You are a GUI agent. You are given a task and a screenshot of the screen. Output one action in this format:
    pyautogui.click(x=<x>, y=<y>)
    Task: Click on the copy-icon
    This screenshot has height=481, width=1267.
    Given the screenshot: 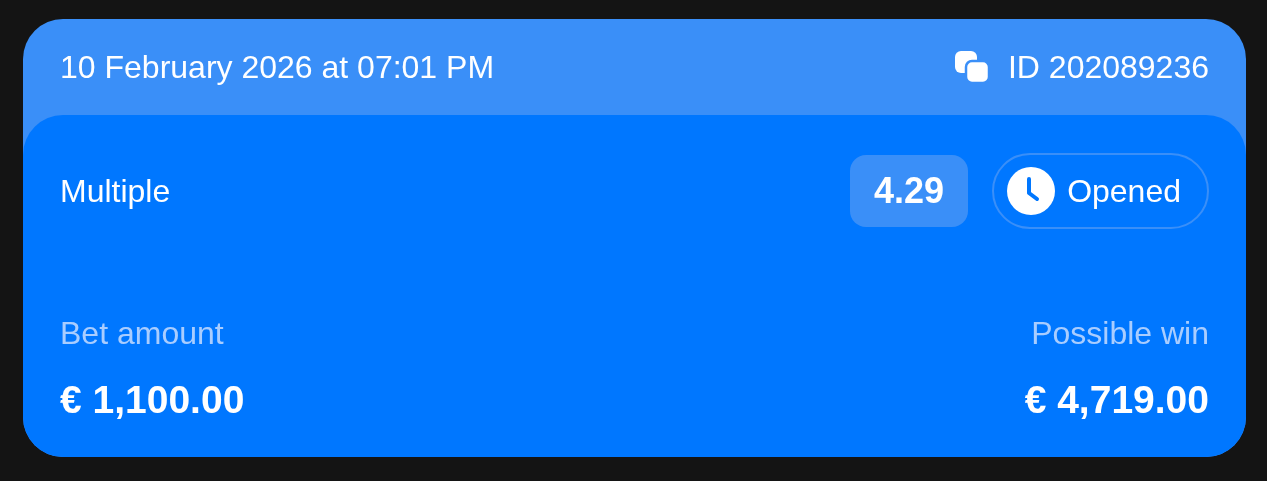 What is the action you would take?
    pyautogui.click(x=971, y=67)
    